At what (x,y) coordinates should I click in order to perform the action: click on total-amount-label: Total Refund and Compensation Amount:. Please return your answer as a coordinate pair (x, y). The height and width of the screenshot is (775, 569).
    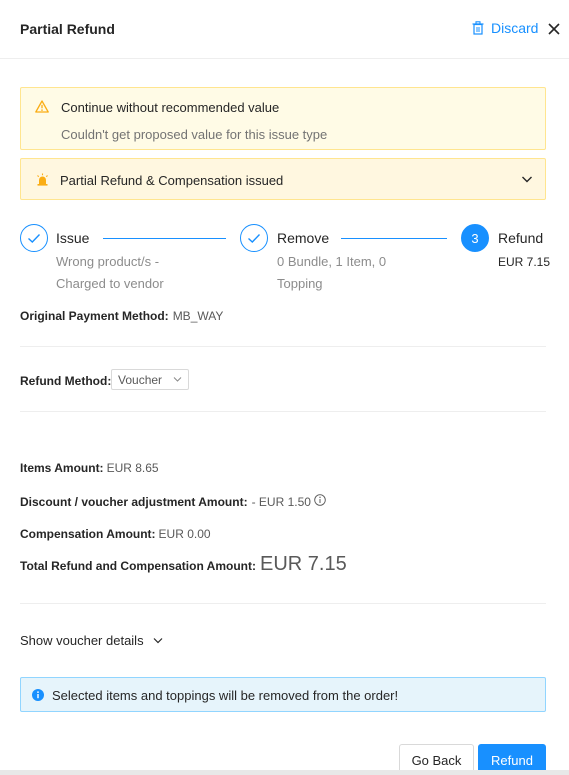
    Looking at the image, I should click on (138, 566).